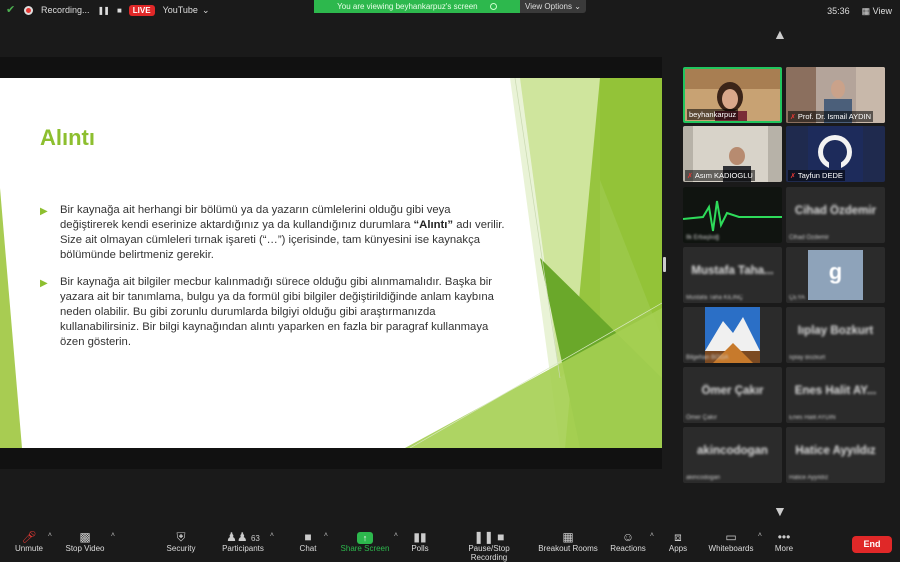  I want to click on participant-name: akincodogan, so click(703, 478).